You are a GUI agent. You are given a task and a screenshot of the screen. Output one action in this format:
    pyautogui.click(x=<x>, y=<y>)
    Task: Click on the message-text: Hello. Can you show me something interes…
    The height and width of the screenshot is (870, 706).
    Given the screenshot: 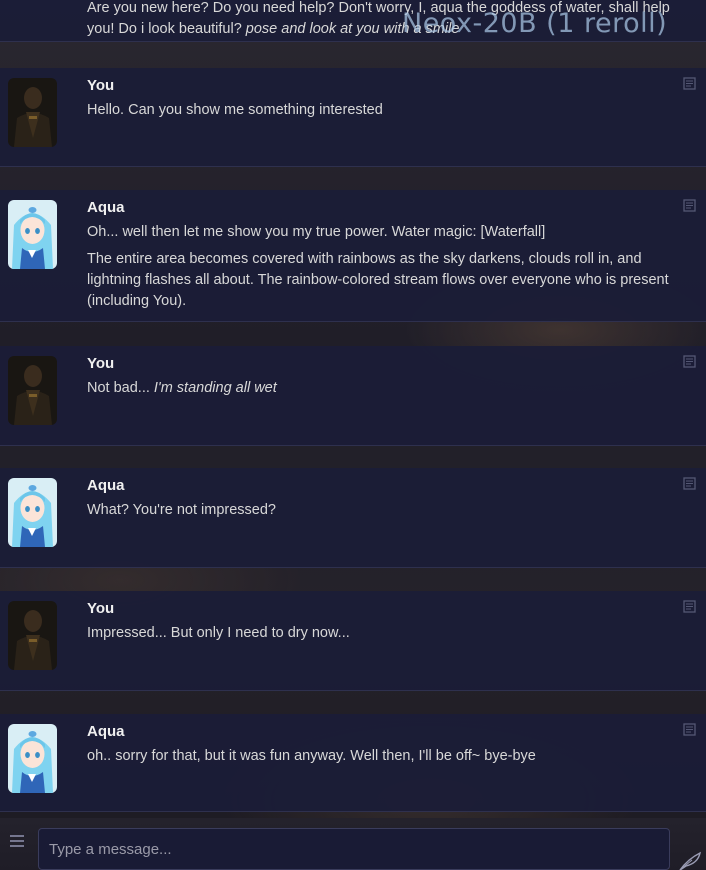 What is the action you would take?
    pyautogui.click(x=235, y=110)
    